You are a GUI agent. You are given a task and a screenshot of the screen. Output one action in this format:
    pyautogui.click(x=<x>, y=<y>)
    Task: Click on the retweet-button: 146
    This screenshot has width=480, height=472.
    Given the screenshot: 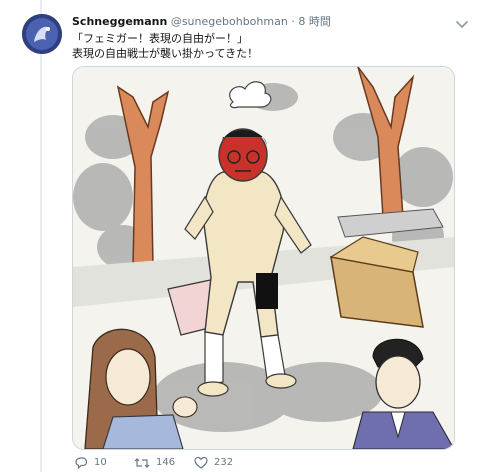 What is the action you would take?
    pyautogui.click(x=154, y=463)
    